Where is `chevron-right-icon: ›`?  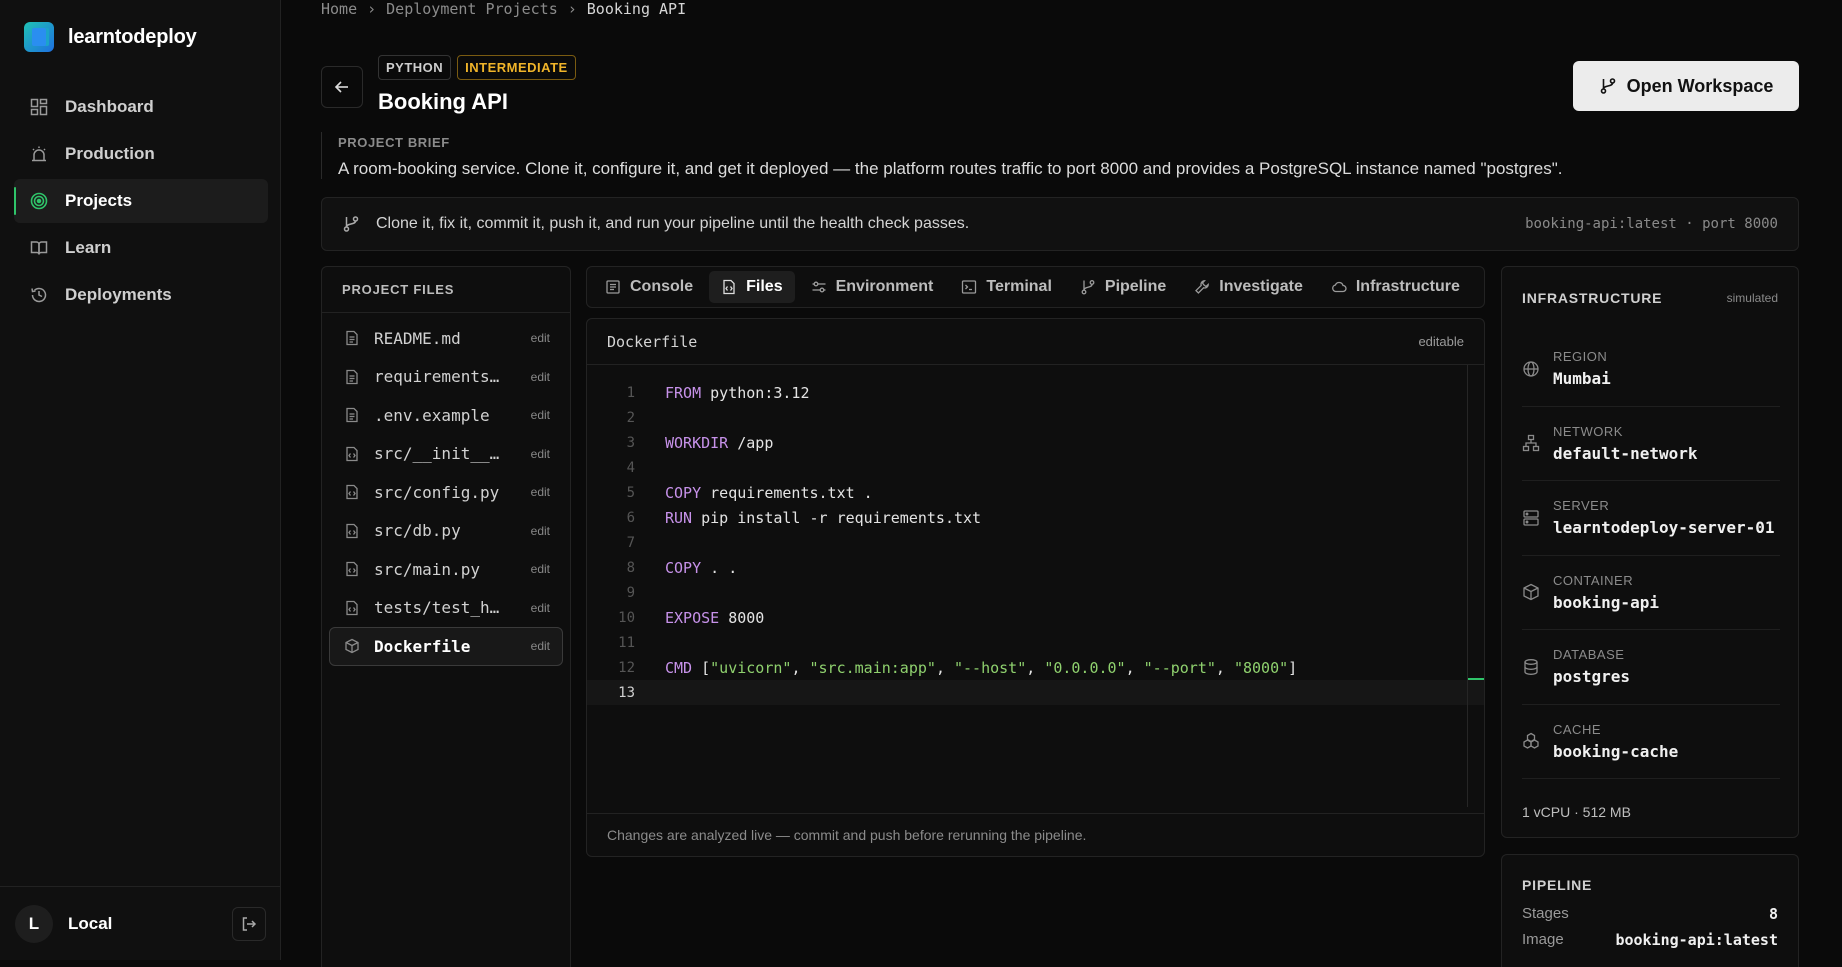 chevron-right-icon: › is located at coordinates (372, 9).